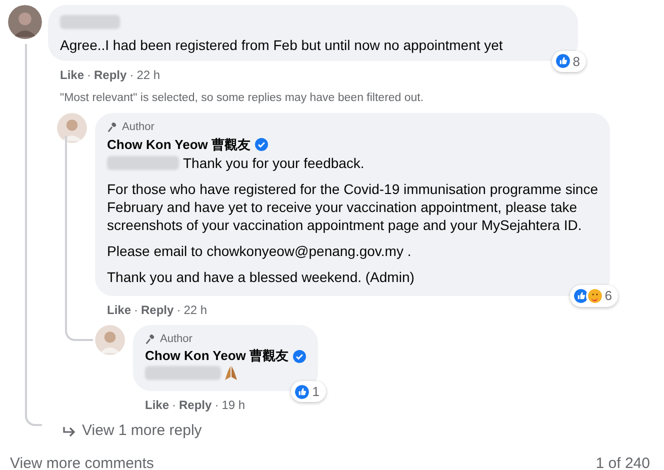  I want to click on view-more-replies-link: View 1 more reply, so click(142, 431).